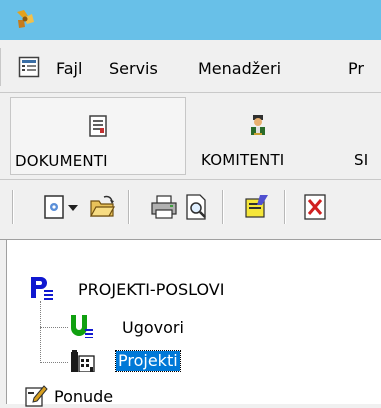 This screenshot has width=381, height=408. What do you see at coordinates (190, 20) in the screenshot?
I see `title-bar` at bounding box center [190, 20].